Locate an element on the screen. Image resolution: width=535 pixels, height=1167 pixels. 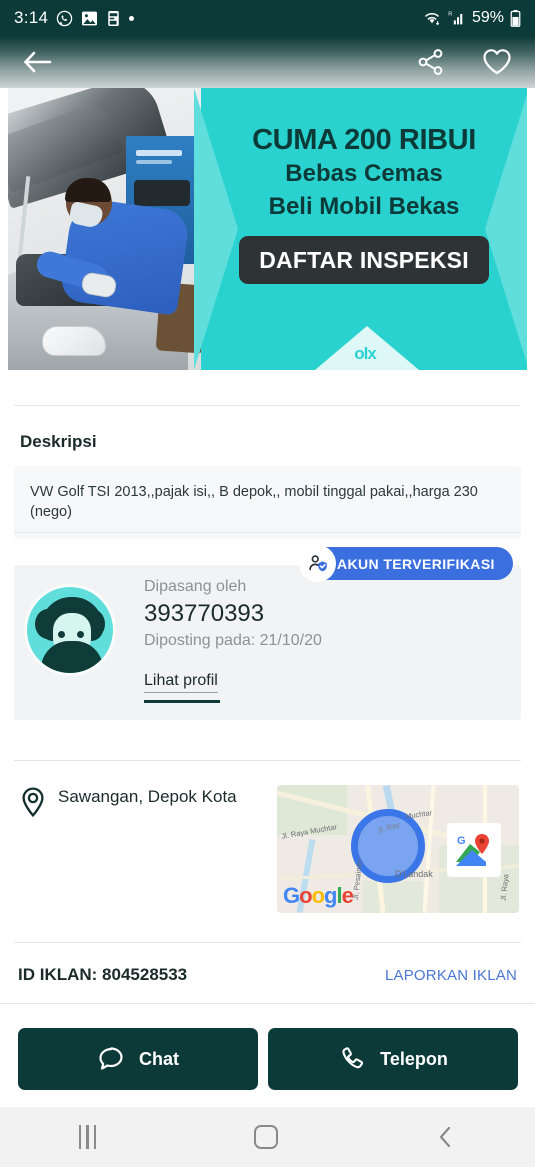
whatsapp-icon is located at coordinates (65, 18).